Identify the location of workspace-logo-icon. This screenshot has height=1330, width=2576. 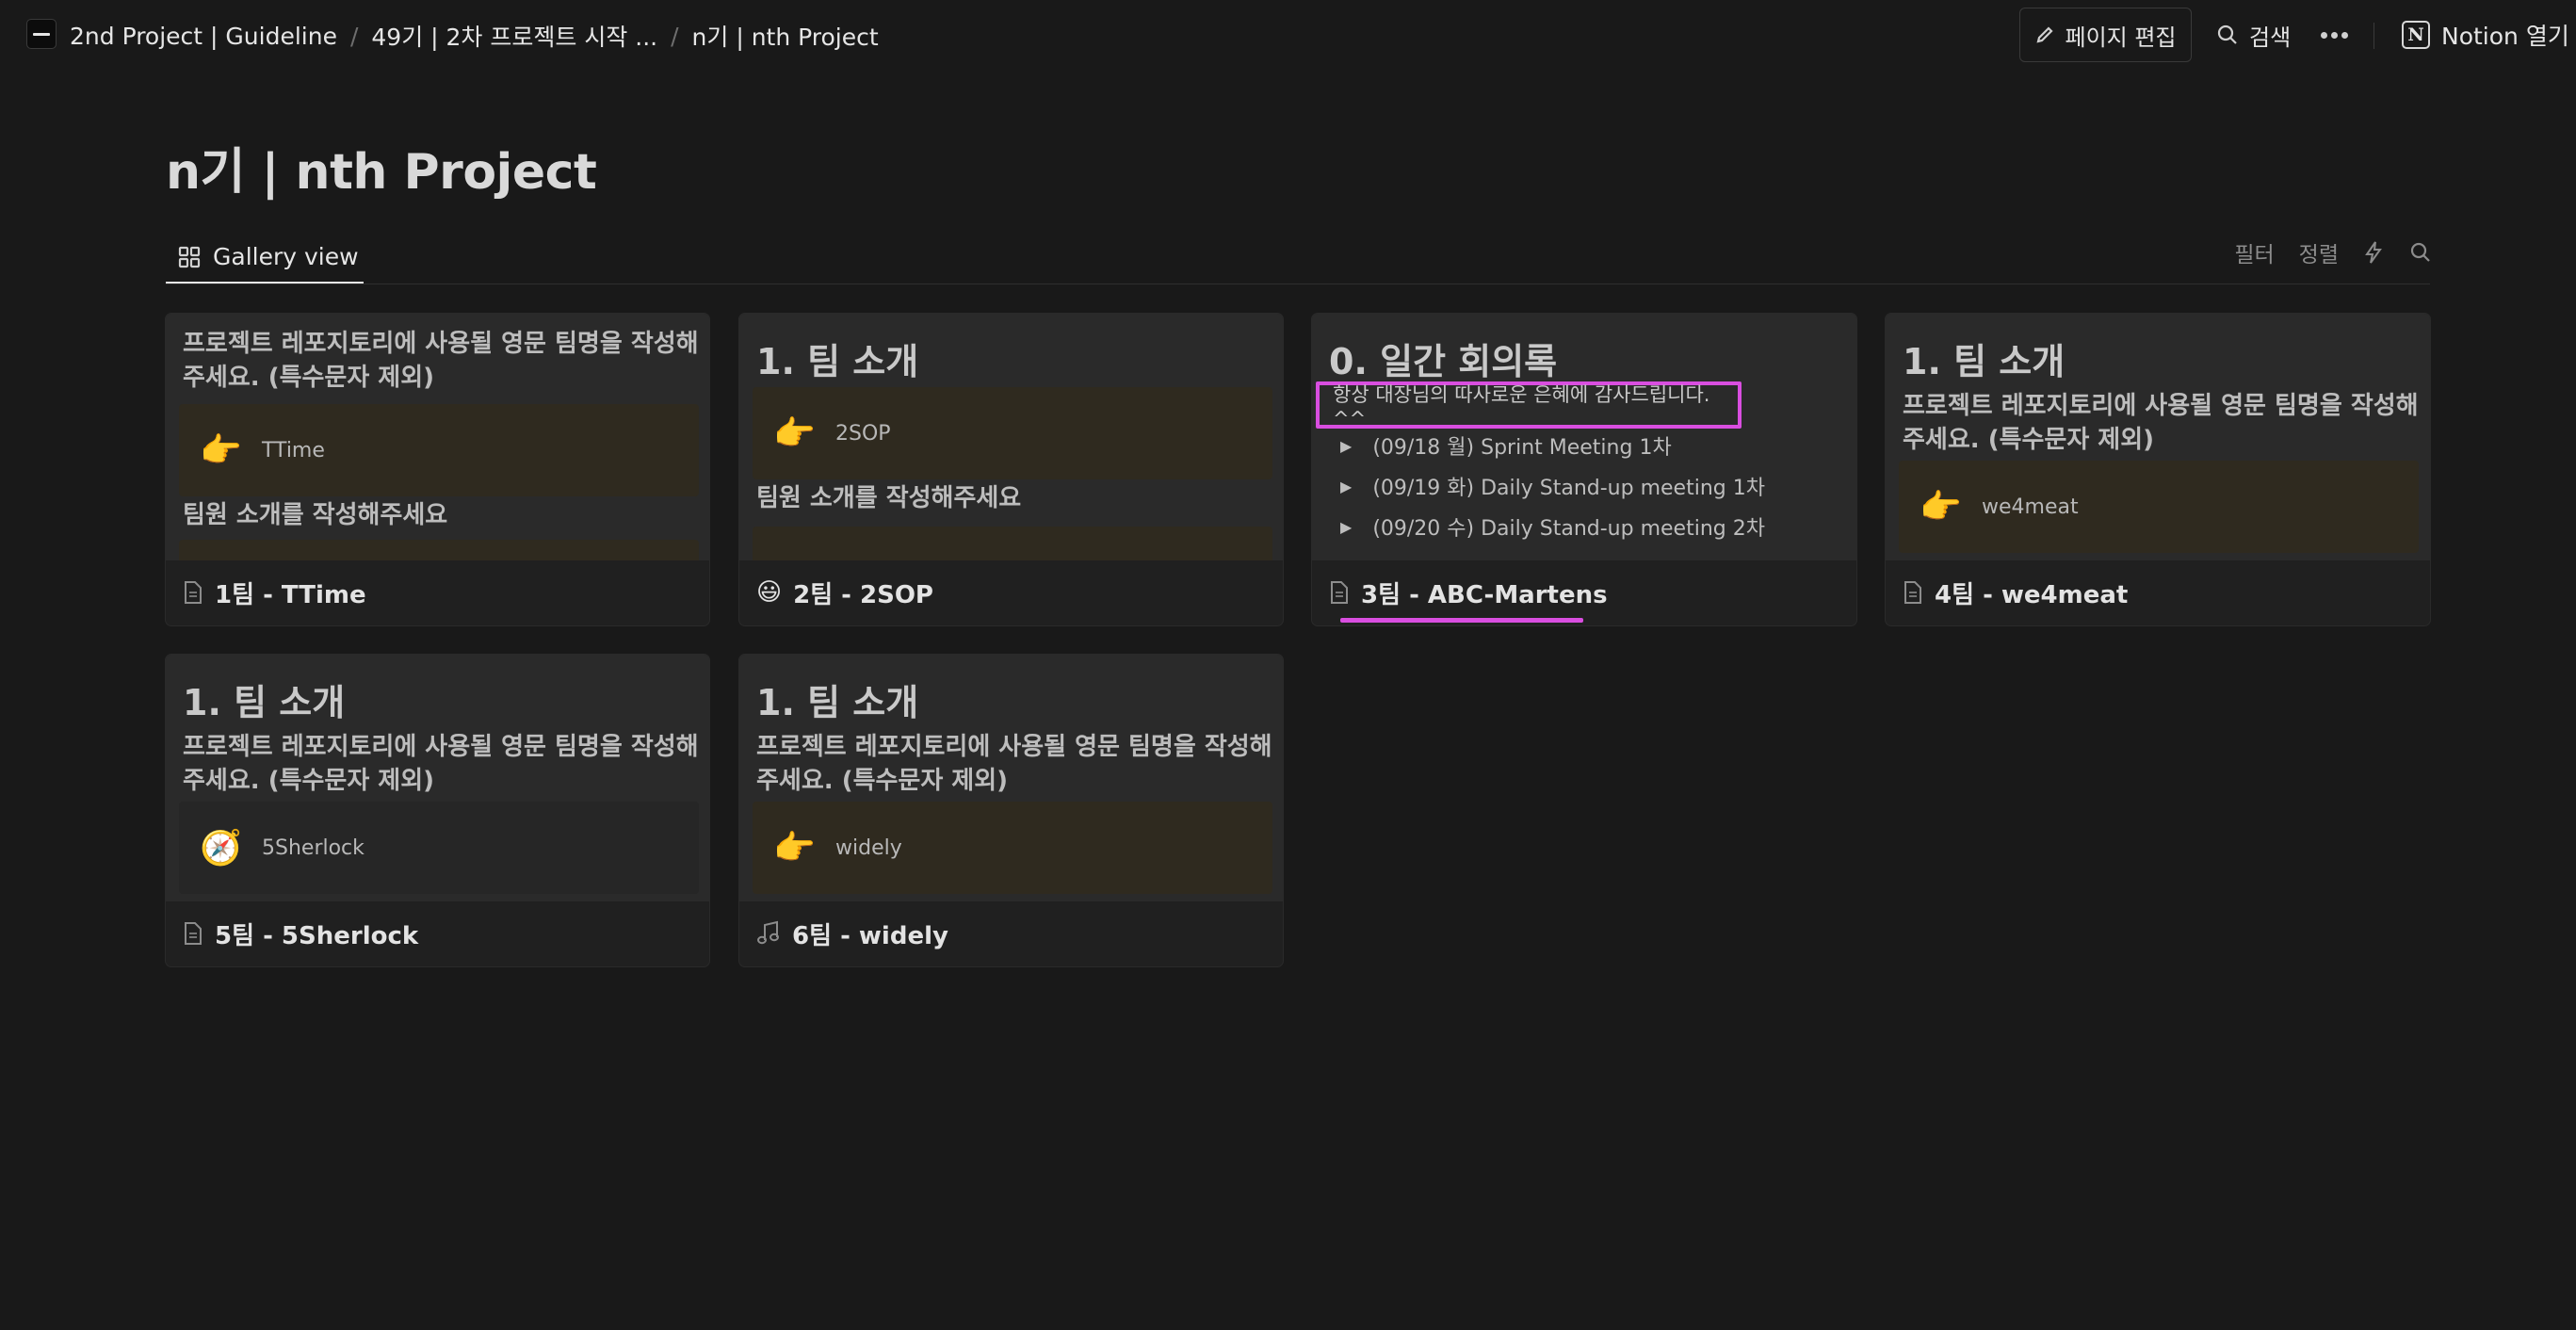
(41, 34).